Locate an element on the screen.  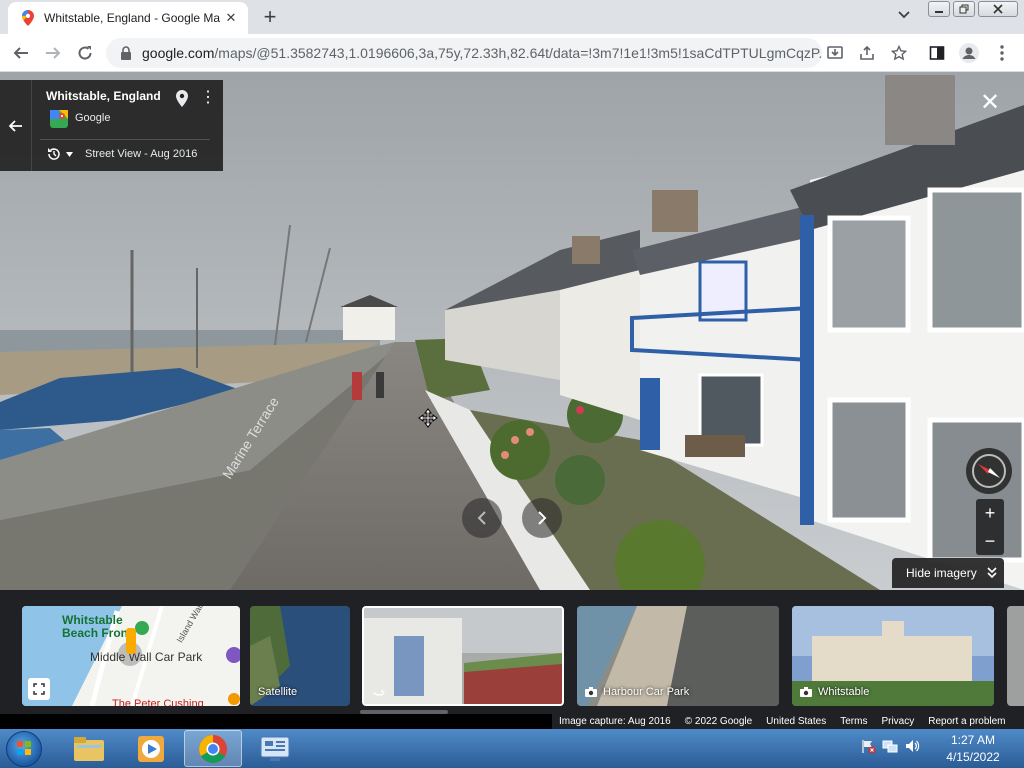
maps-favicon is located at coordinates (28, 18).